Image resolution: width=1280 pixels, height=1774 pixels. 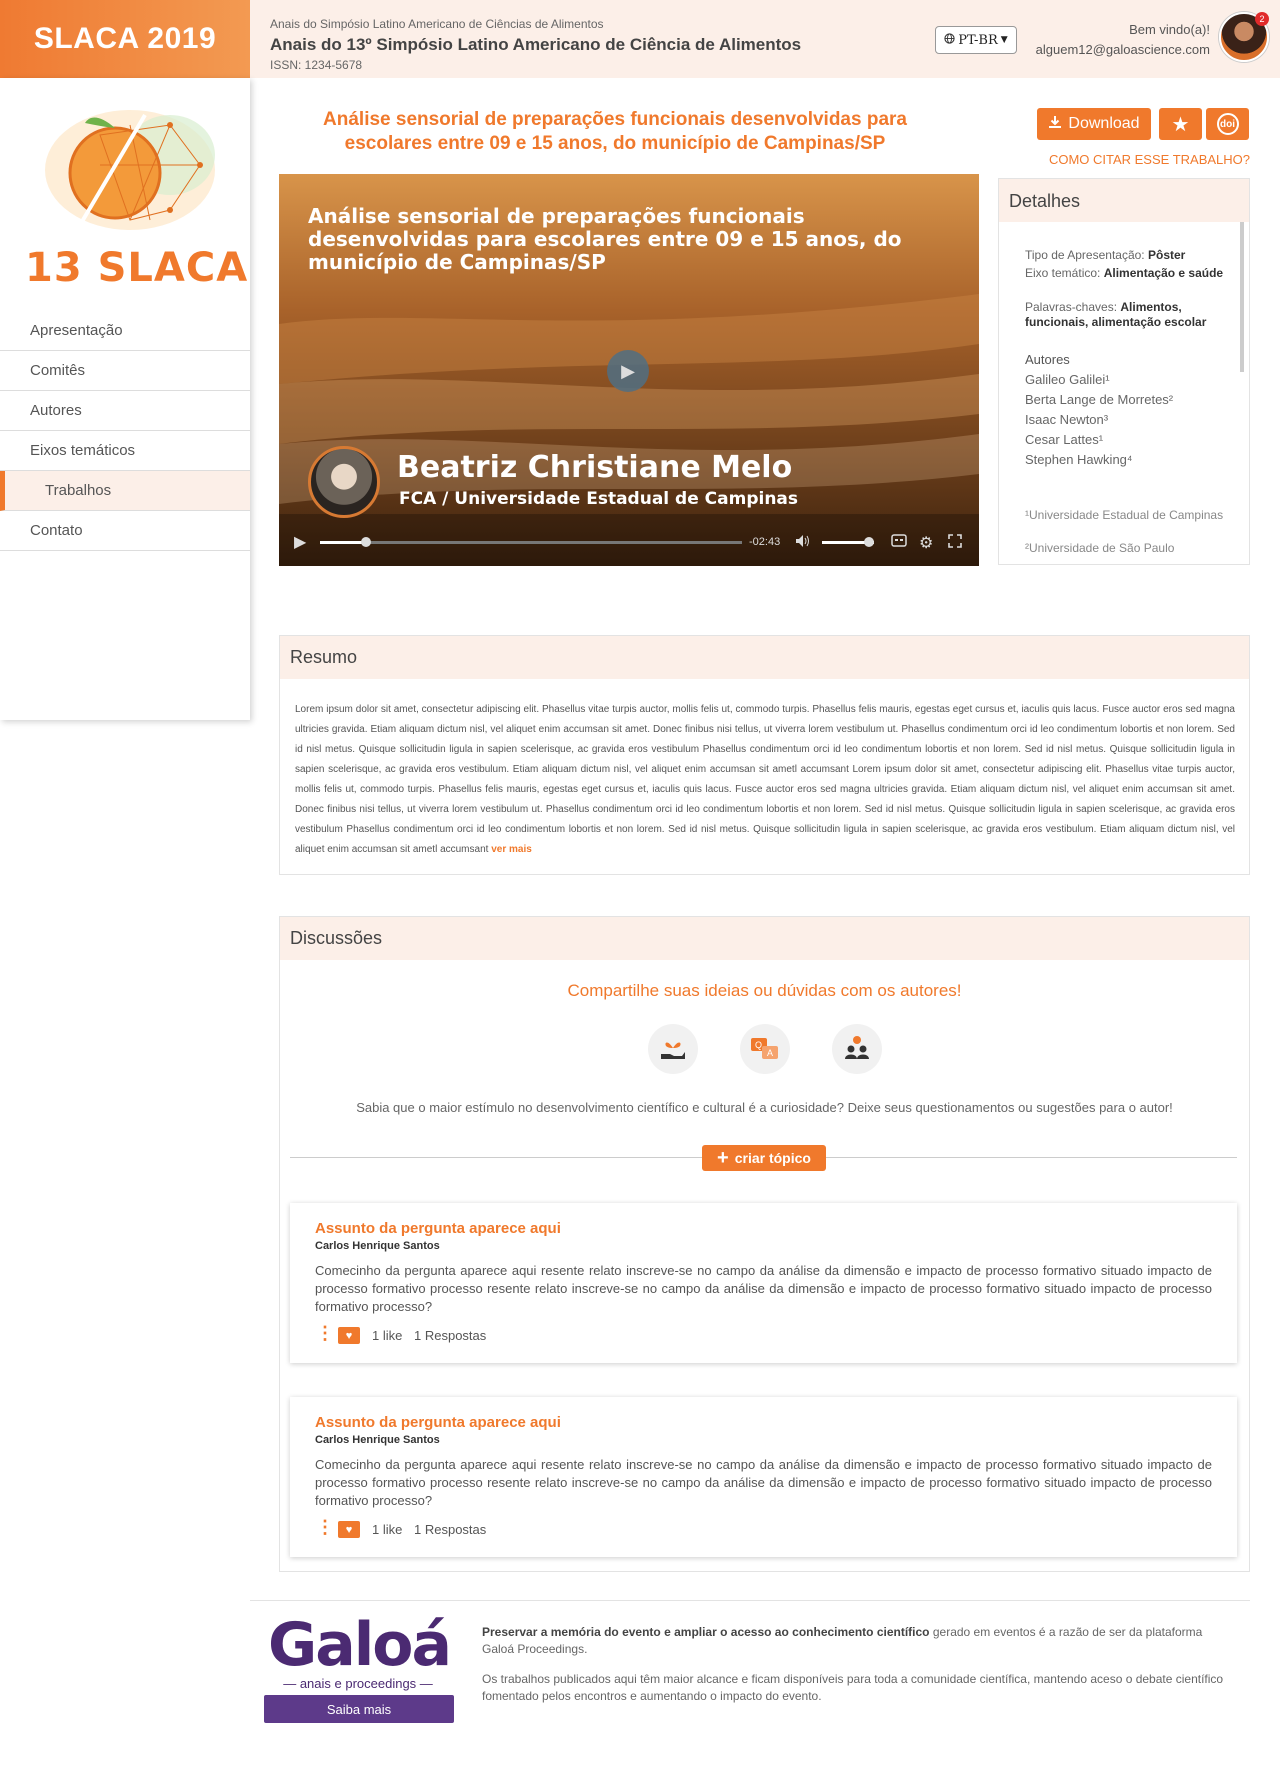 I want to click on brand-title: SLACA 2019, so click(x=125, y=39).